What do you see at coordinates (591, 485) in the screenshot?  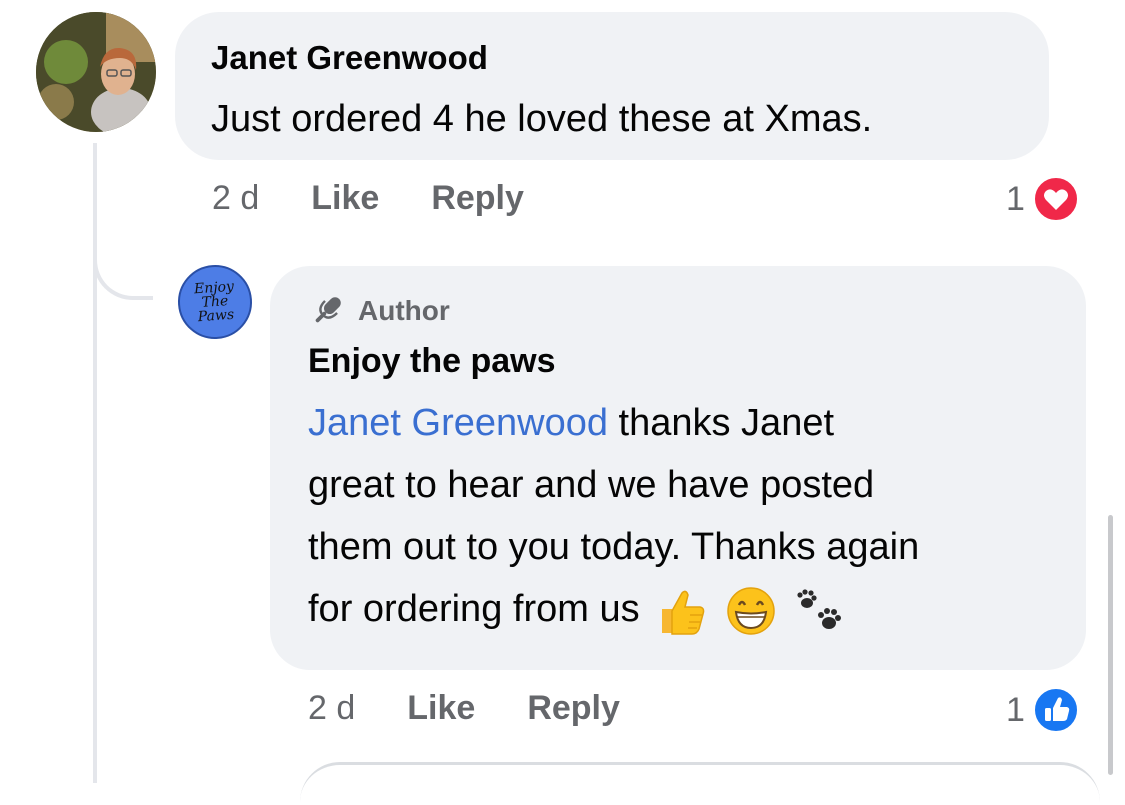 I see `reply-text-line: great to hear and we have posted` at bounding box center [591, 485].